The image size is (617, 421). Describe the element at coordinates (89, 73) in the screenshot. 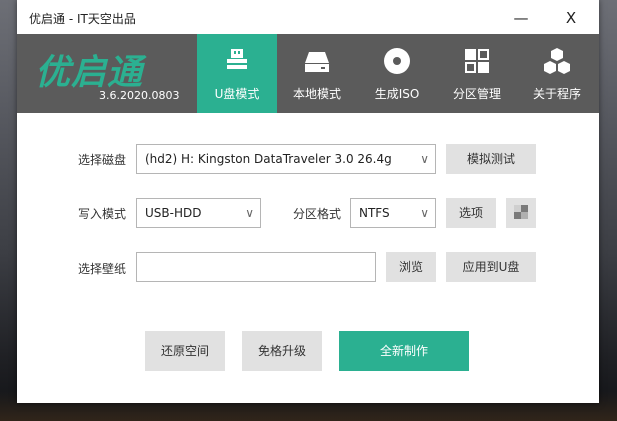

I see `app-logo: 优启通` at that location.